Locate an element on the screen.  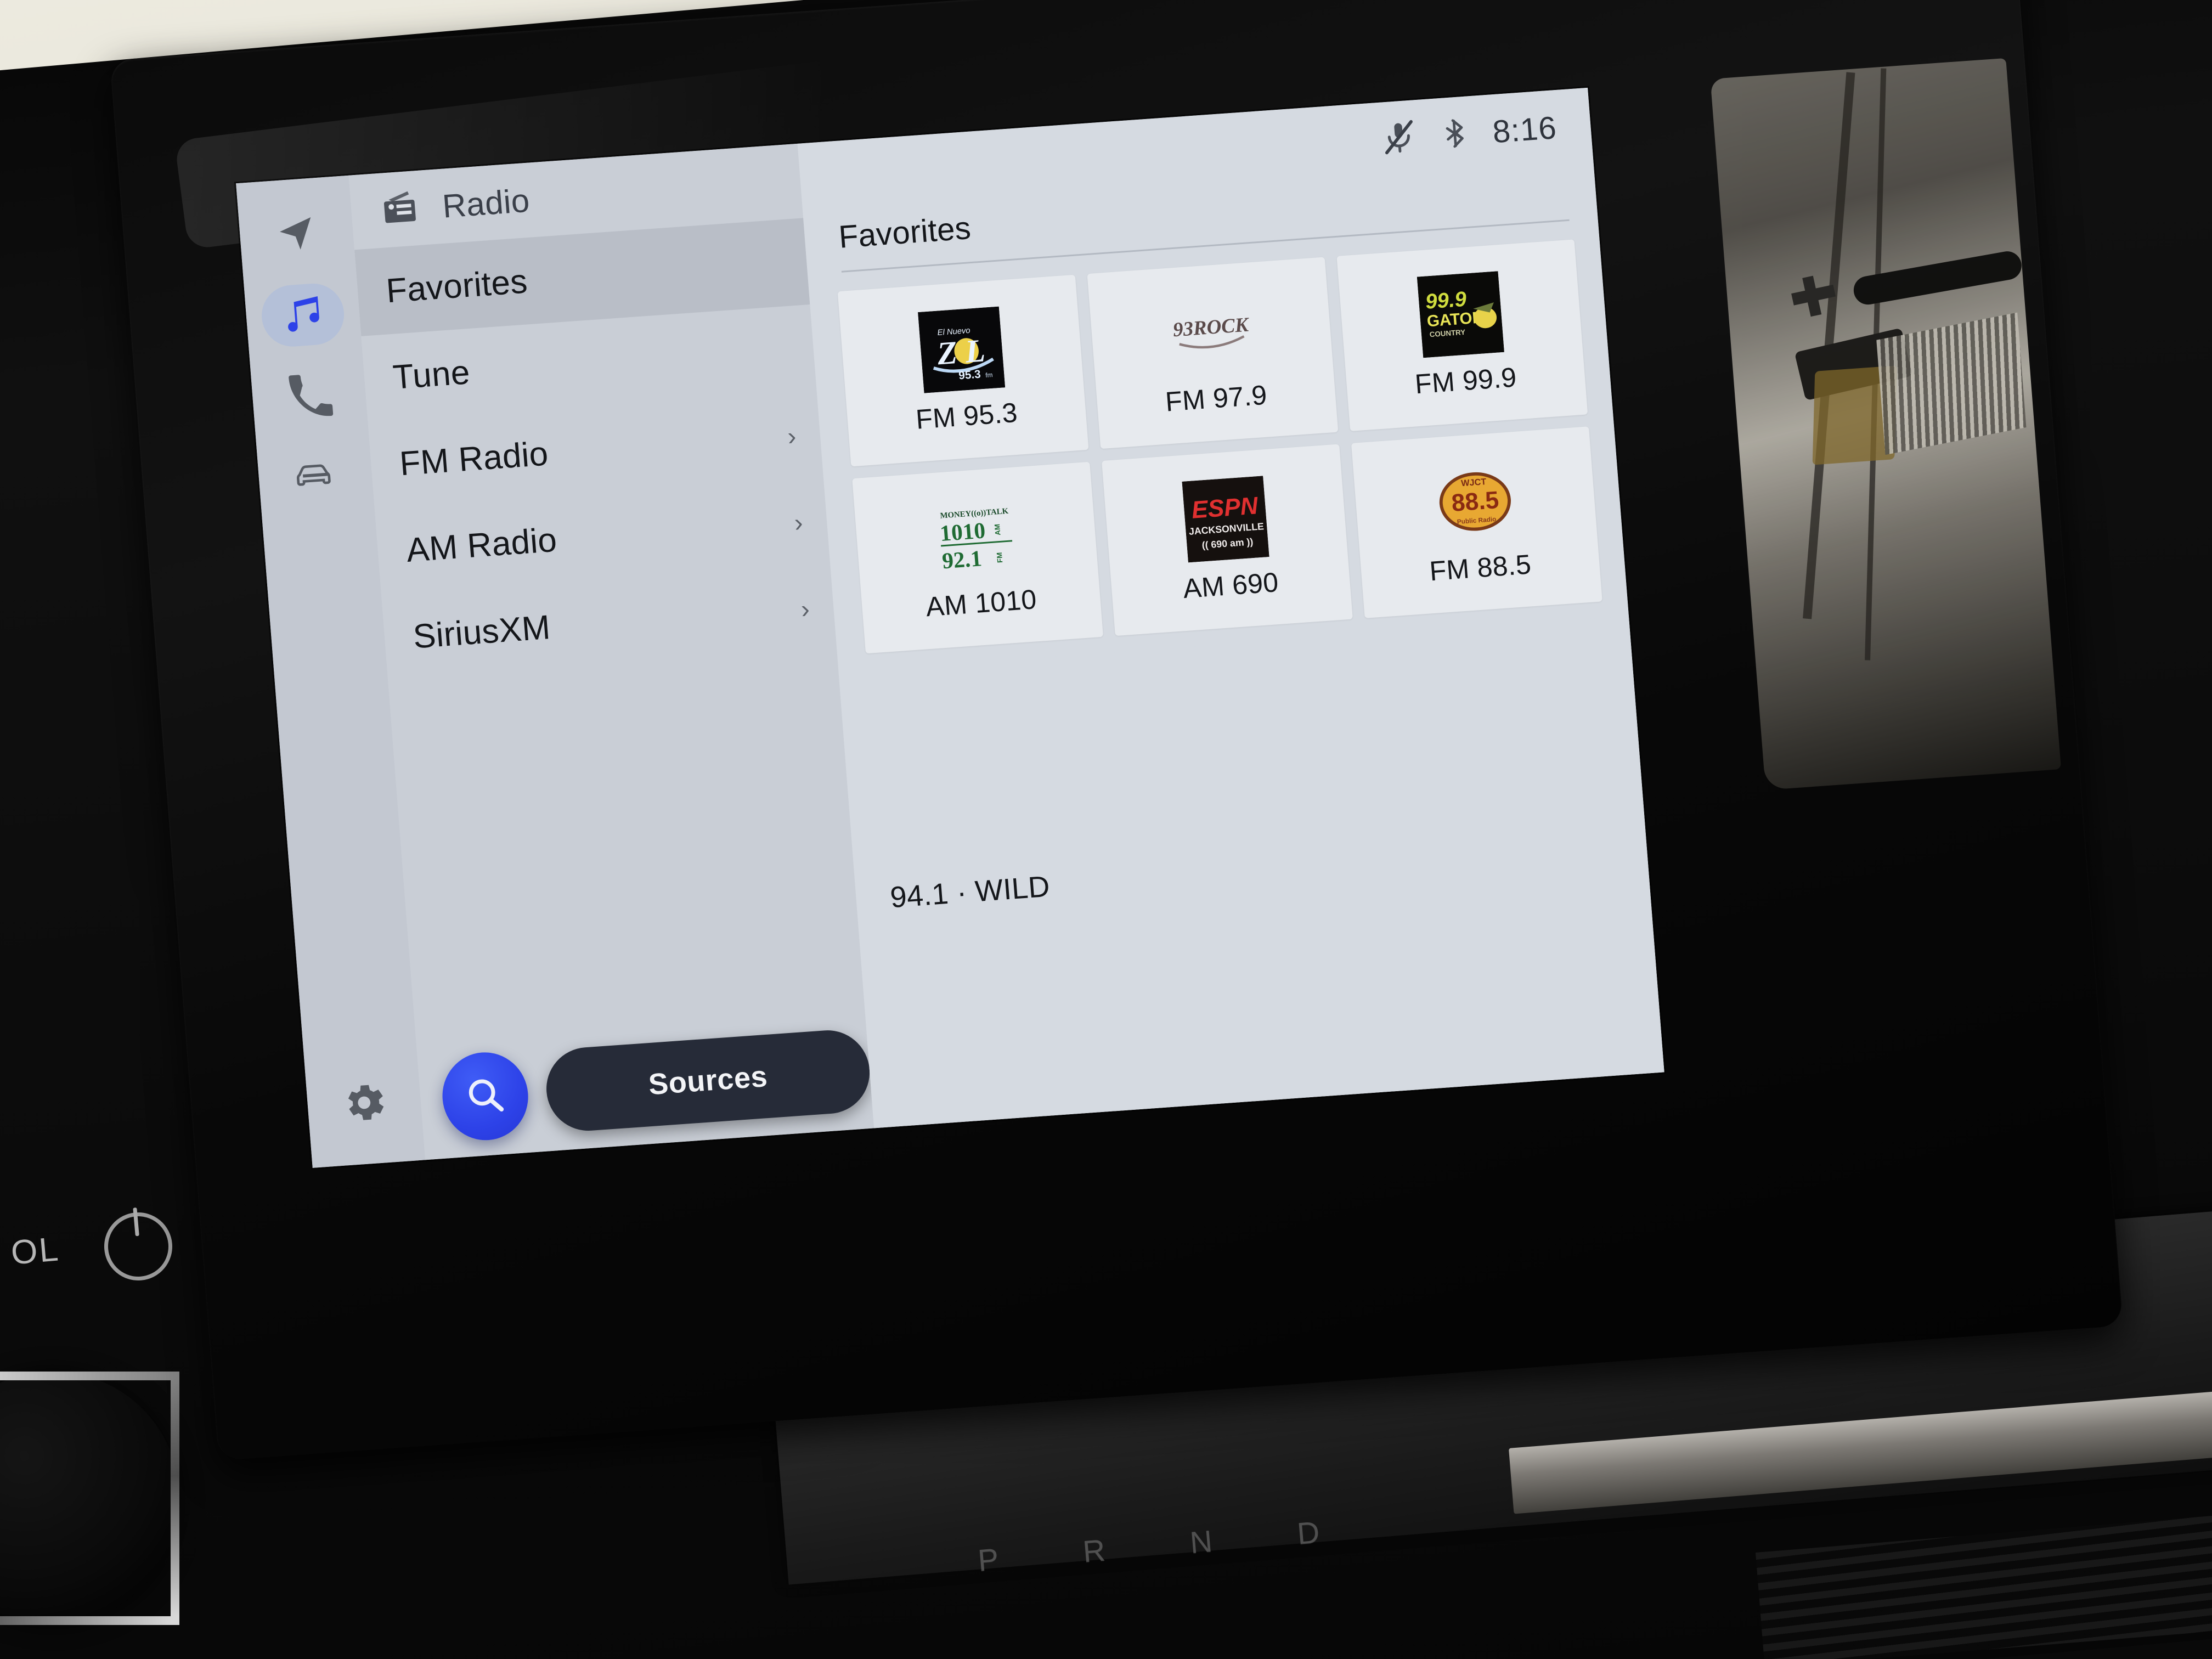
preset-caption: FM 95.3 is located at coordinates (967, 416).